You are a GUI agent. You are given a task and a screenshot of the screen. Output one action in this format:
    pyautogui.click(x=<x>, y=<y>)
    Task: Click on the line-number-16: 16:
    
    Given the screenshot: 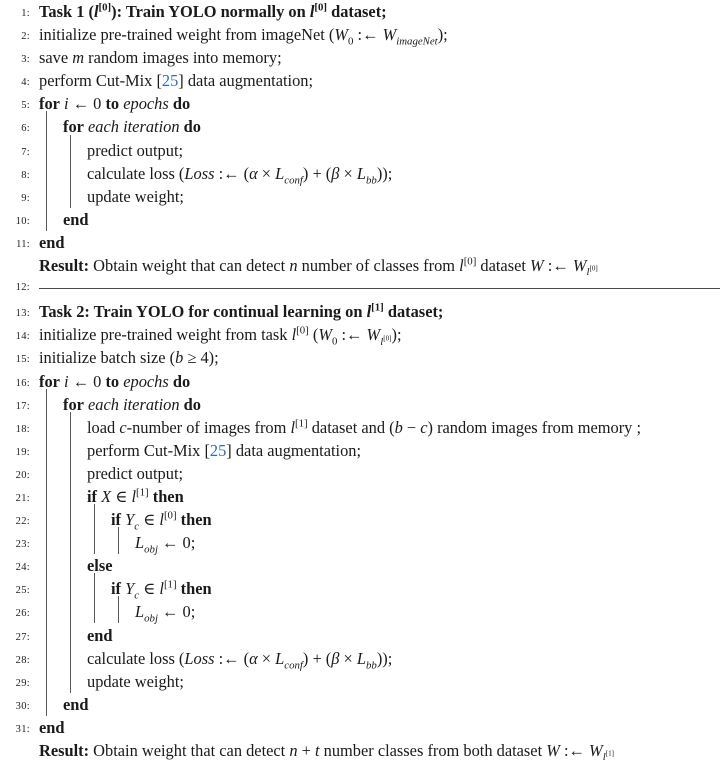 What is the action you would take?
    pyautogui.click(x=22, y=383)
    